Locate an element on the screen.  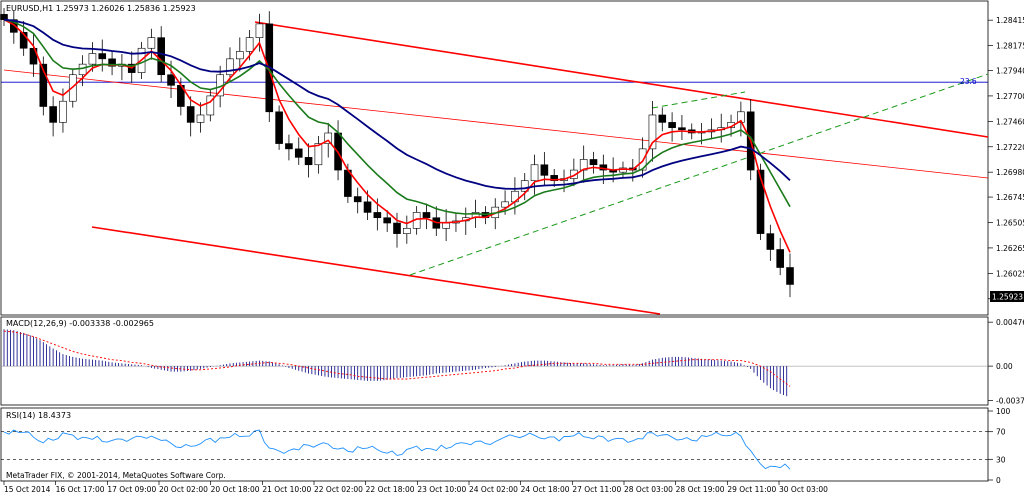
time-tick-label: 20 Oct 18:00 is located at coordinates (235, 489).